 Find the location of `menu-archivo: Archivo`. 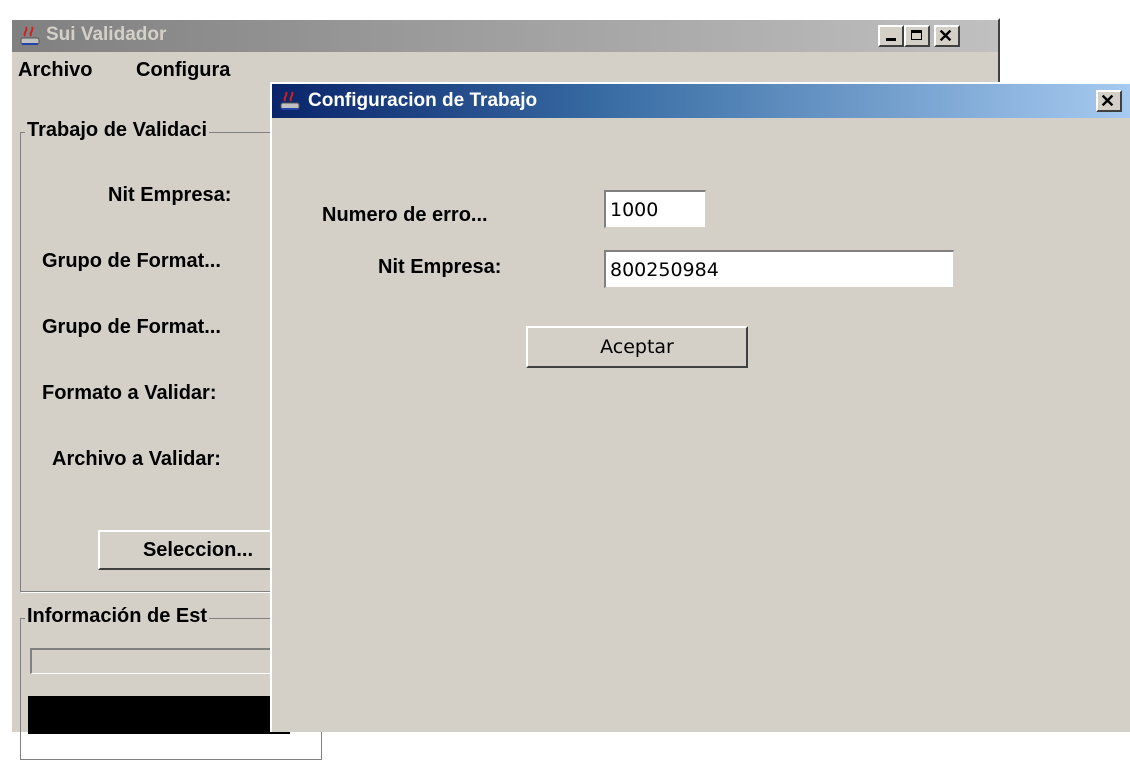

menu-archivo: Archivo is located at coordinates (55, 70).